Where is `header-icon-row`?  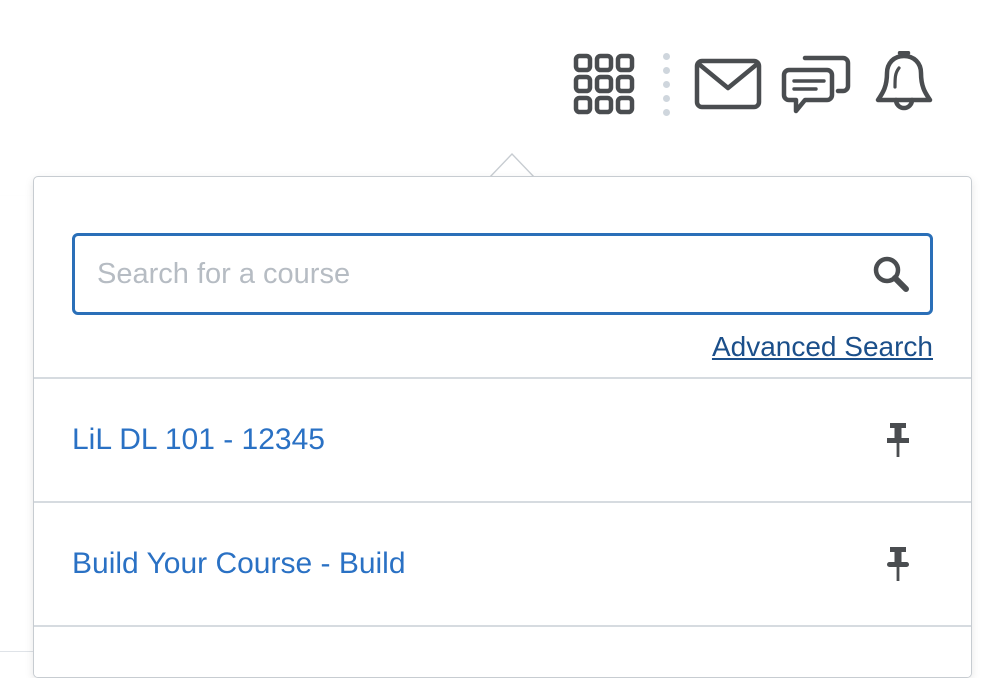 header-icon-row is located at coordinates (754, 84).